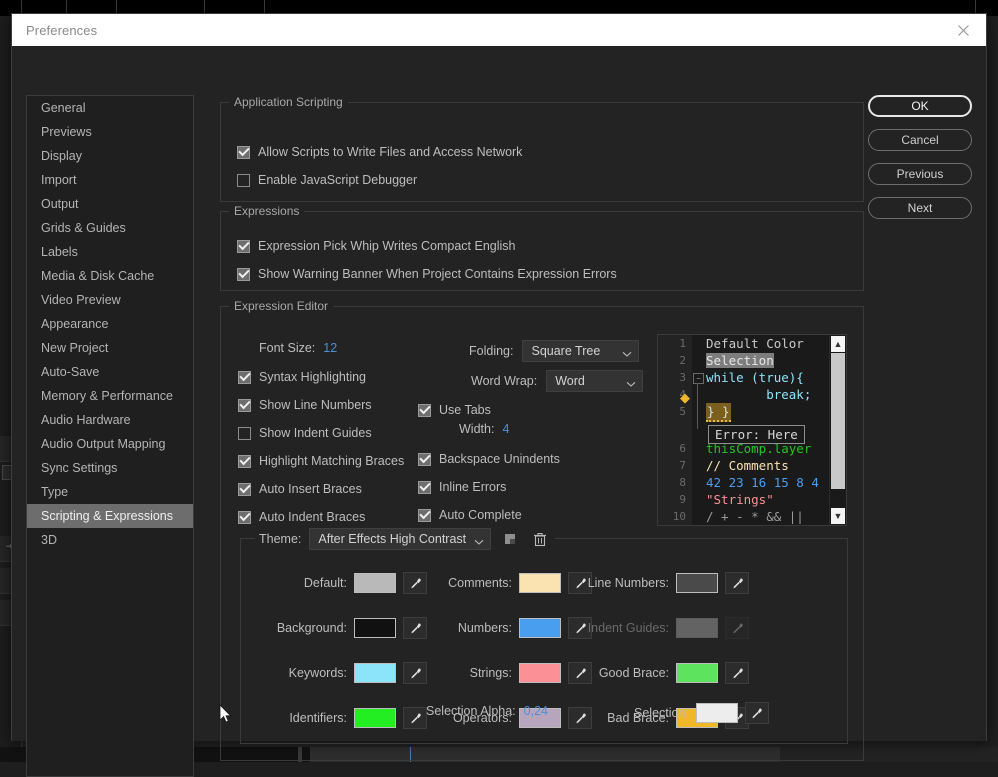 This screenshot has height=777, width=998. I want to click on selection-alpha-field: Selection Alpha: 0,24, so click(487, 711).